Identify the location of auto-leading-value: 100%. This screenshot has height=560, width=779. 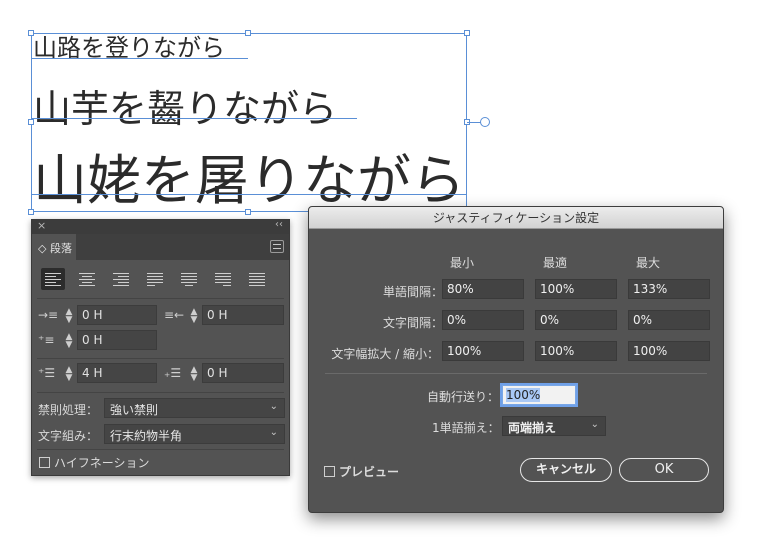
(523, 395).